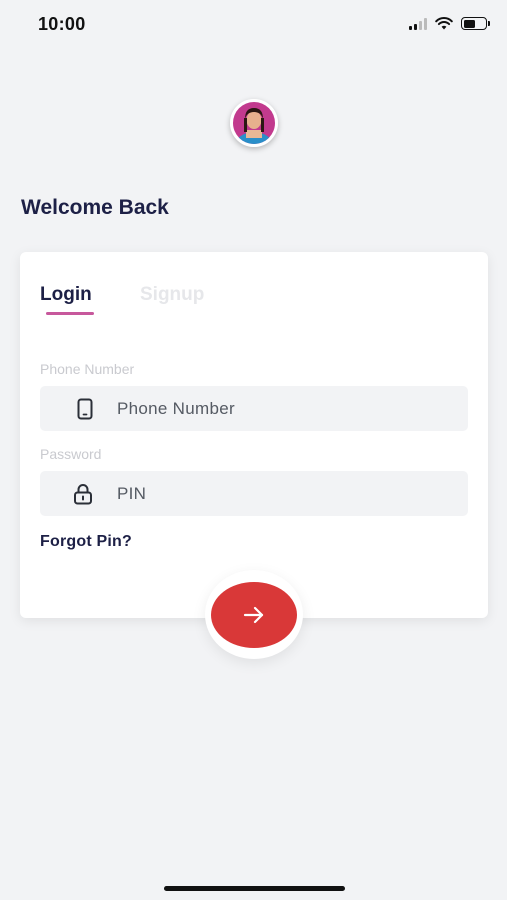 This screenshot has height=900, width=507. Describe the element at coordinates (83, 494) in the screenshot. I see `lock-icon` at that location.